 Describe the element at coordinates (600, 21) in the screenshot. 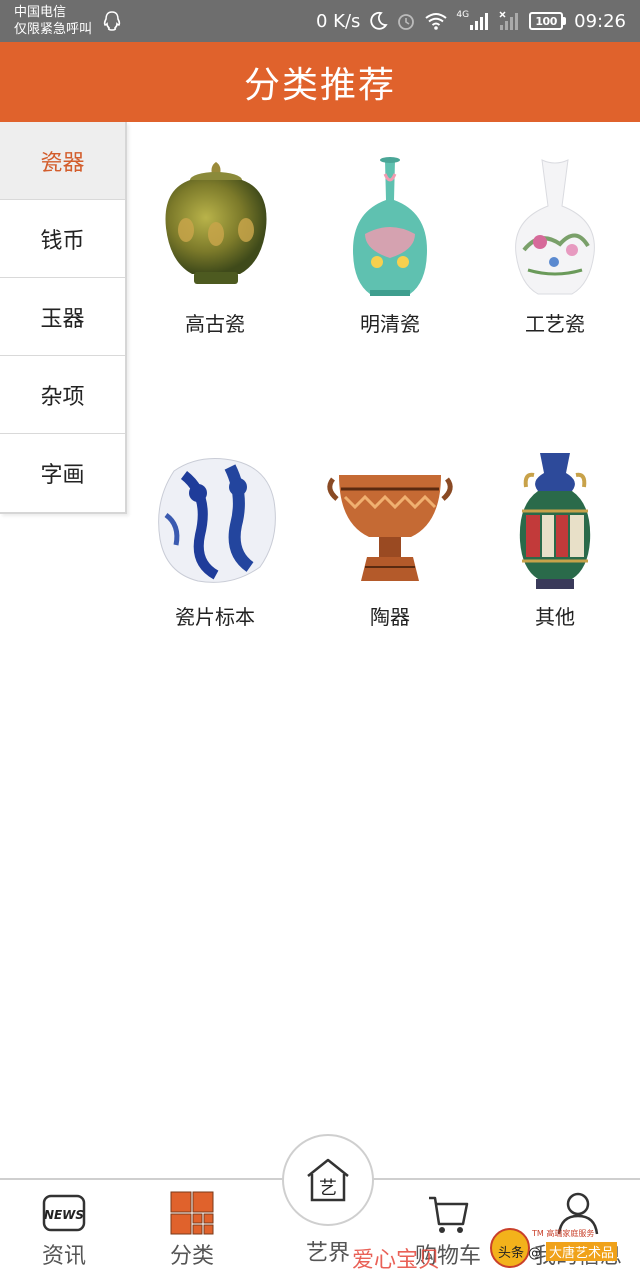

I see `clock: 09:26` at that location.